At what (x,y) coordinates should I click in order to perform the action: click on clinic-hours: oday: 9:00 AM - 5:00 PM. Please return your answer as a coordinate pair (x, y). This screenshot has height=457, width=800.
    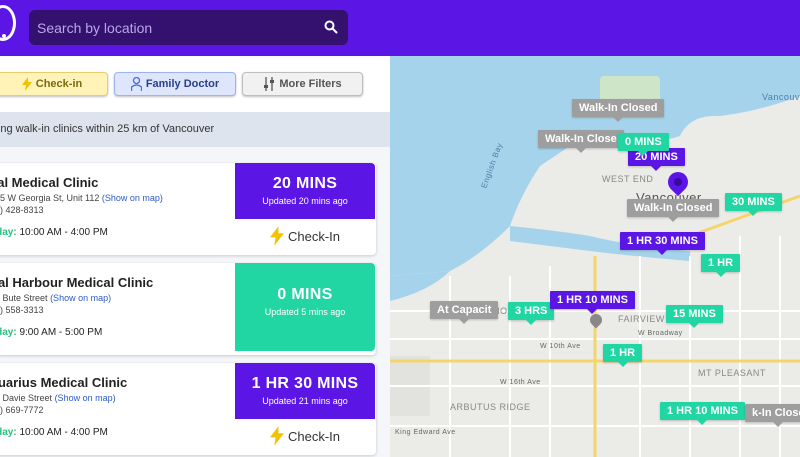
    Looking at the image, I should click on (51, 332).